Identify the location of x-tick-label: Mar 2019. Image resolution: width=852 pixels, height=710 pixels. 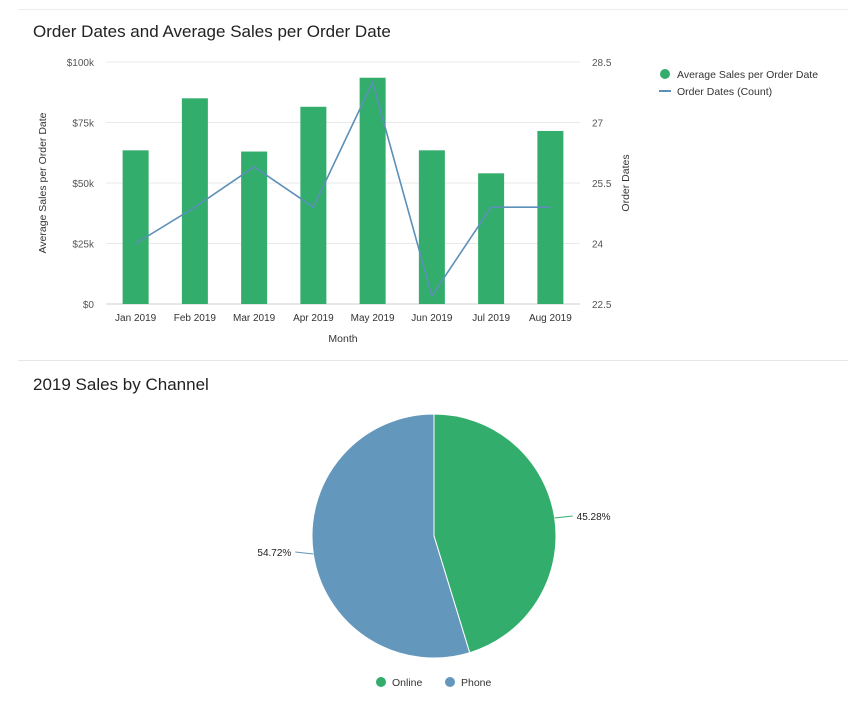
(254, 318).